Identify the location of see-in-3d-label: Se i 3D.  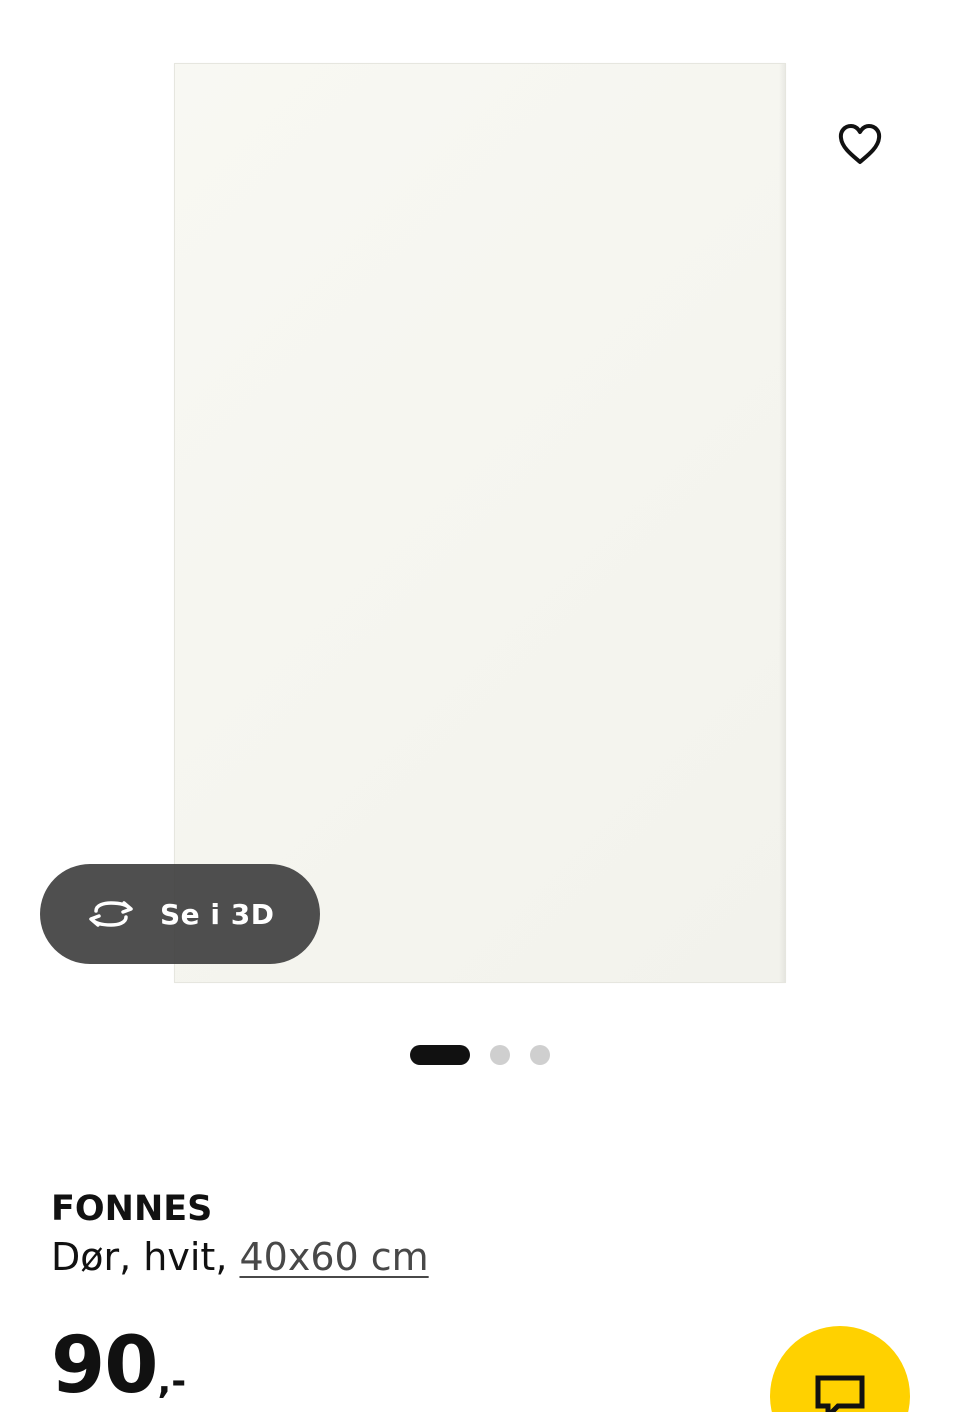
(217, 914).